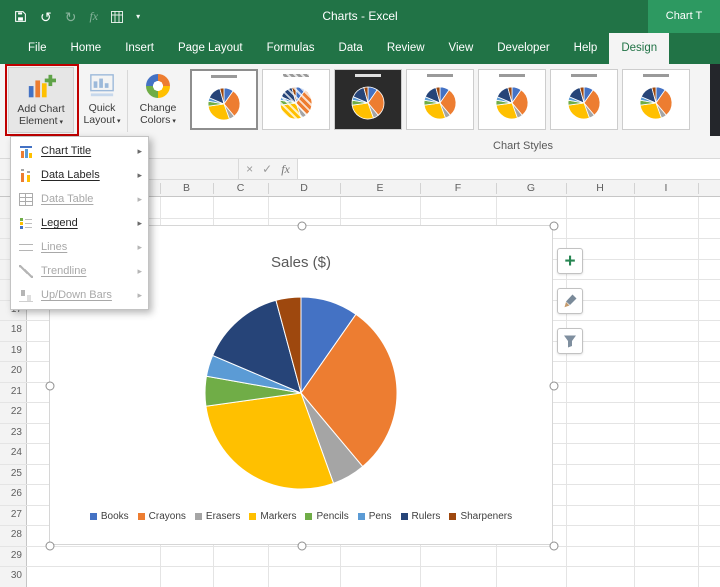 The width and height of the screenshot is (720, 587). Describe the element at coordinates (639, 48) in the screenshot. I see `tab-design: Design` at that location.